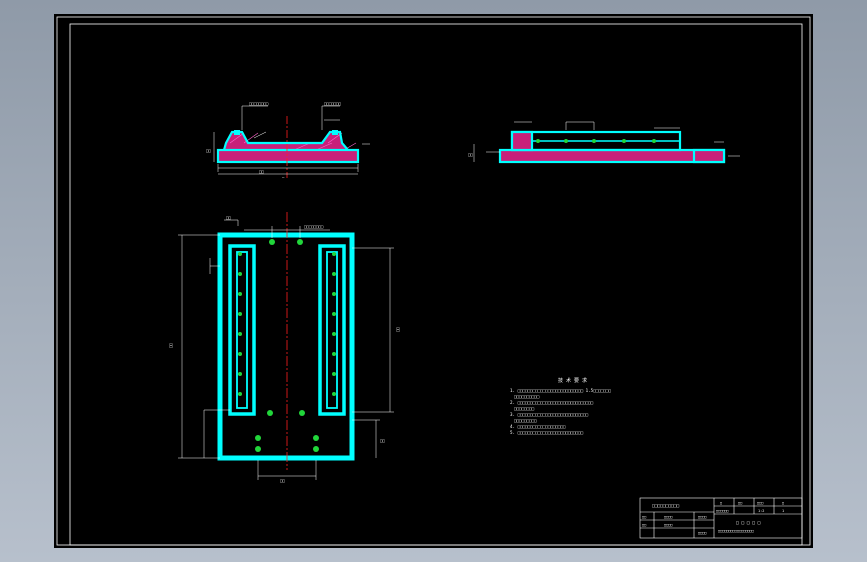 The width and height of the screenshot is (867, 562). Describe the element at coordinates (525, 420) in the screenshot. I see `note-line: □□□□□□□□□` at that location.